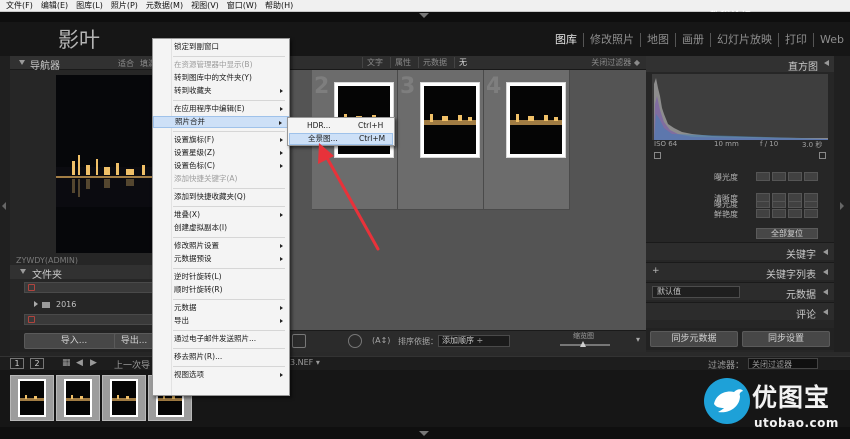 This screenshot has width=850, height=439. Describe the element at coordinates (221, 290) in the screenshot. I see `context-menu-item: 顺时针旋转(R)` at that location.